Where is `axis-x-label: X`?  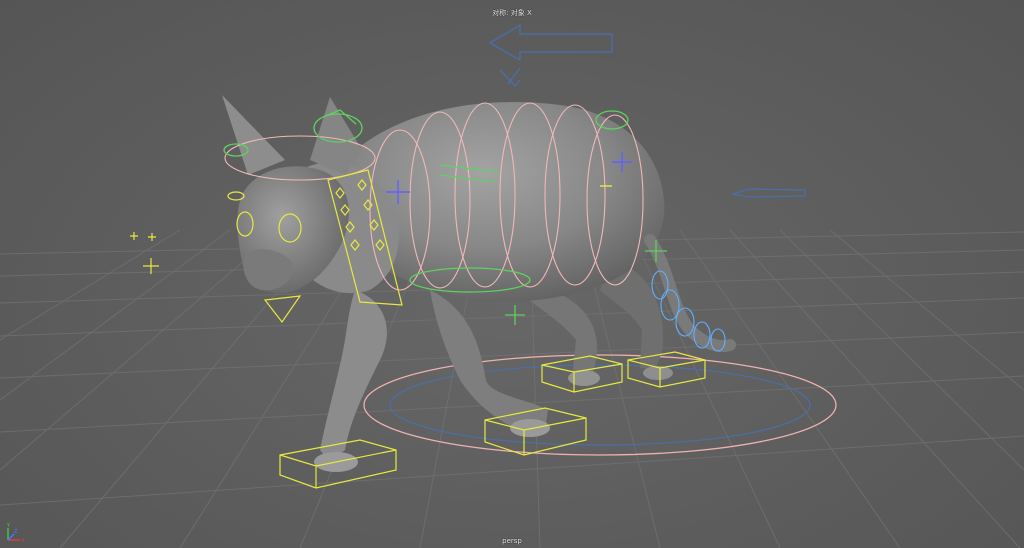
axis-x-label: X is located at coordinates (23, 541).